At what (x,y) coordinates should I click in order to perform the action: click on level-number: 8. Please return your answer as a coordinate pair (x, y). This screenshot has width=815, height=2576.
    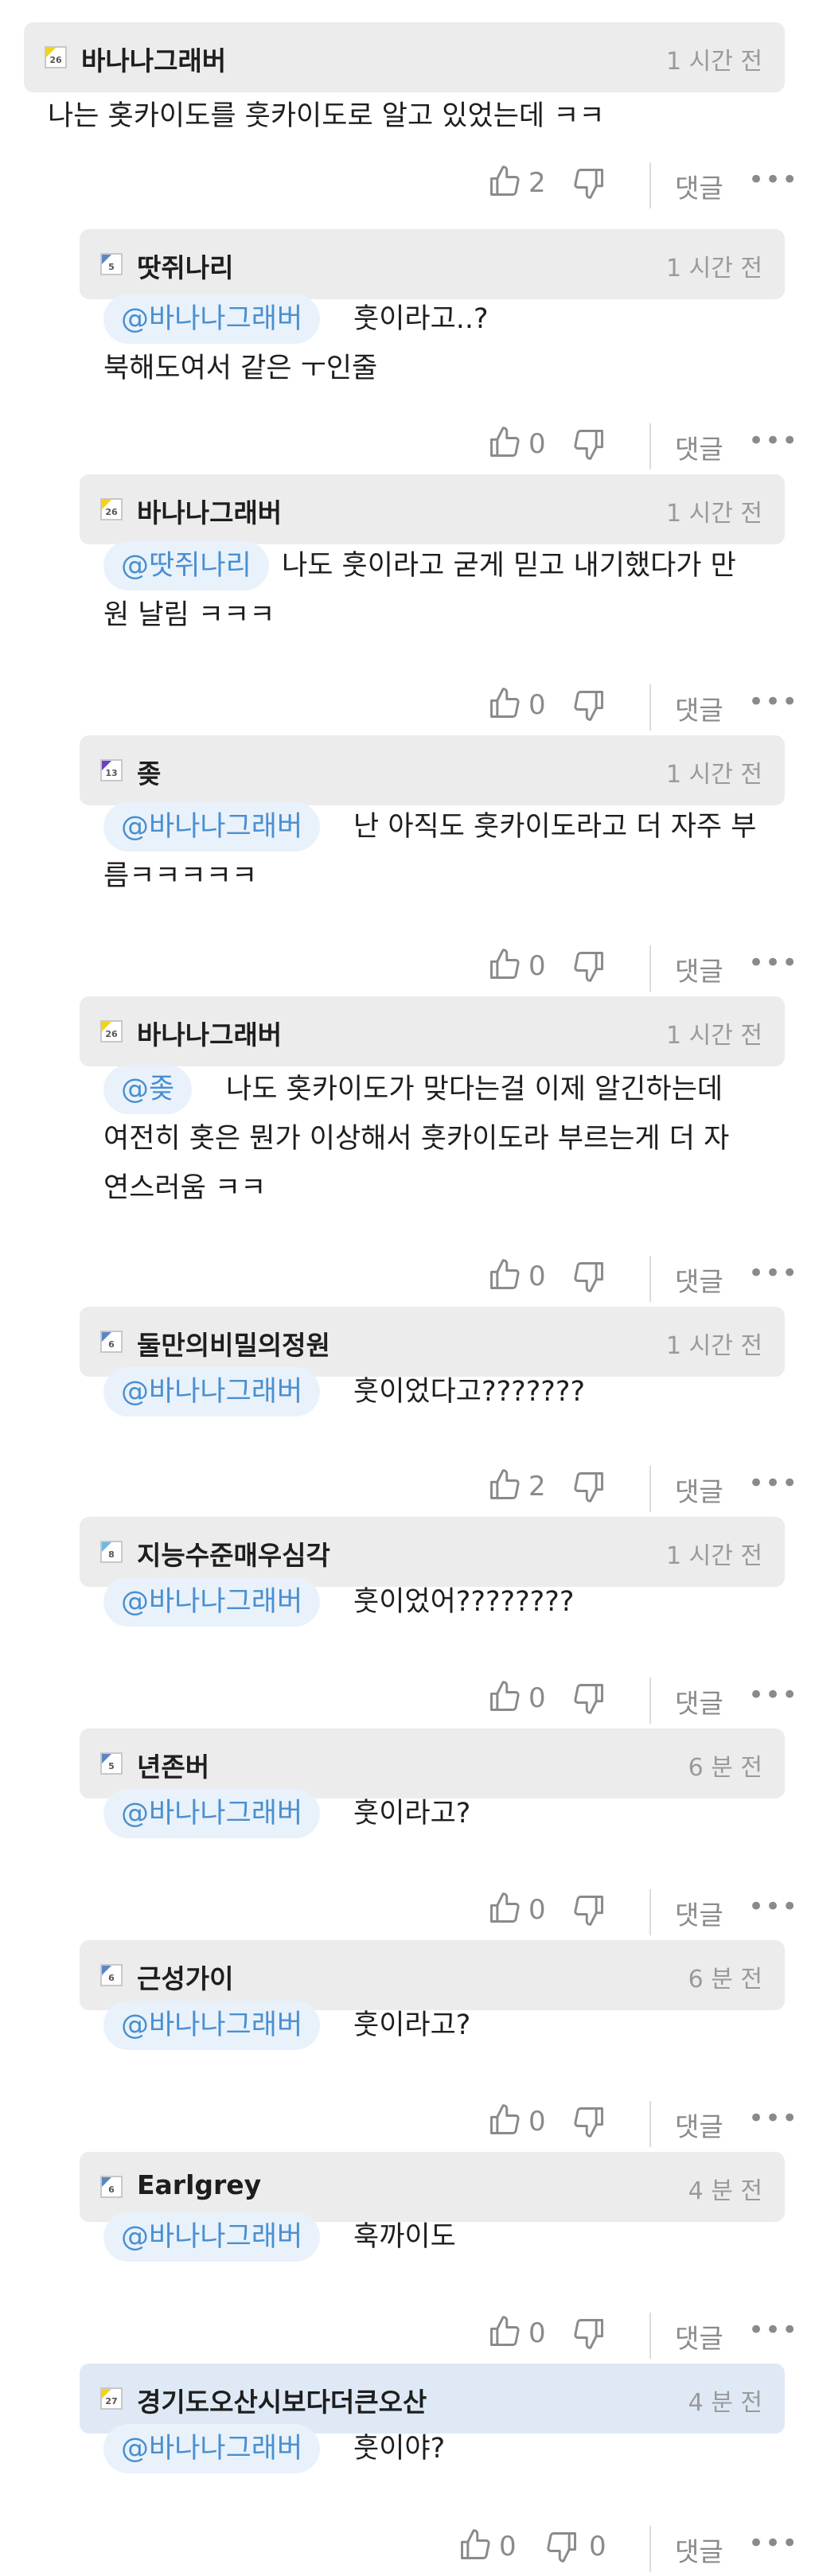
    Looking at the image, I should click on (112, 1554).